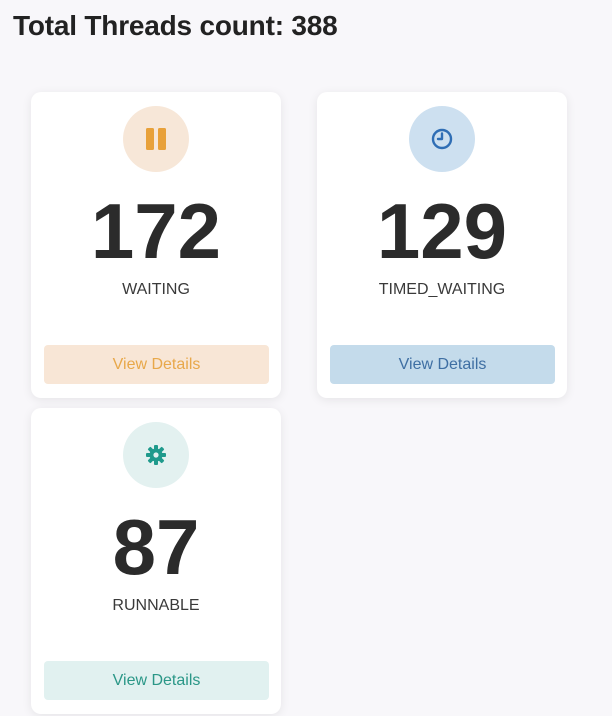 The image size is (612, 716). I want to click on clock-icon, so click(442, 139).